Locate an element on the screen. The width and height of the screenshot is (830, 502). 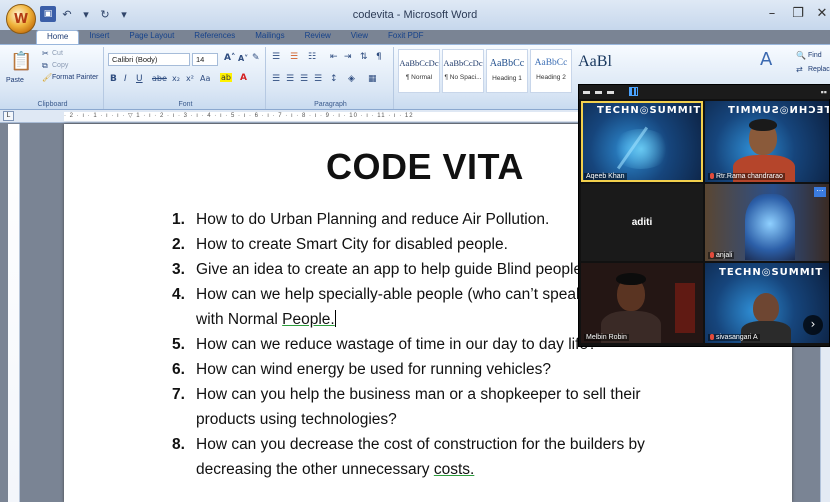
change-styles-icon: A is located at coordinates (766, 59).